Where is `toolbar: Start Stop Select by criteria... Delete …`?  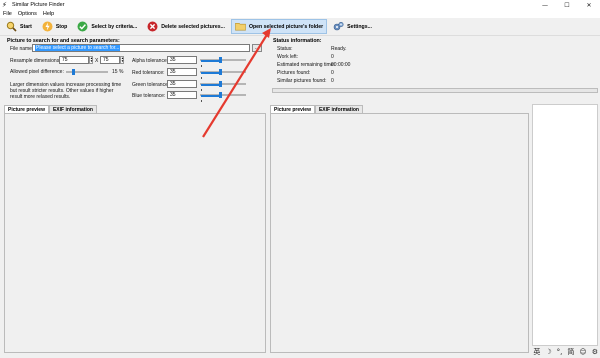 toolbar: Start Stop Select by criteria... Delete … is located at coordinates (300, 27).